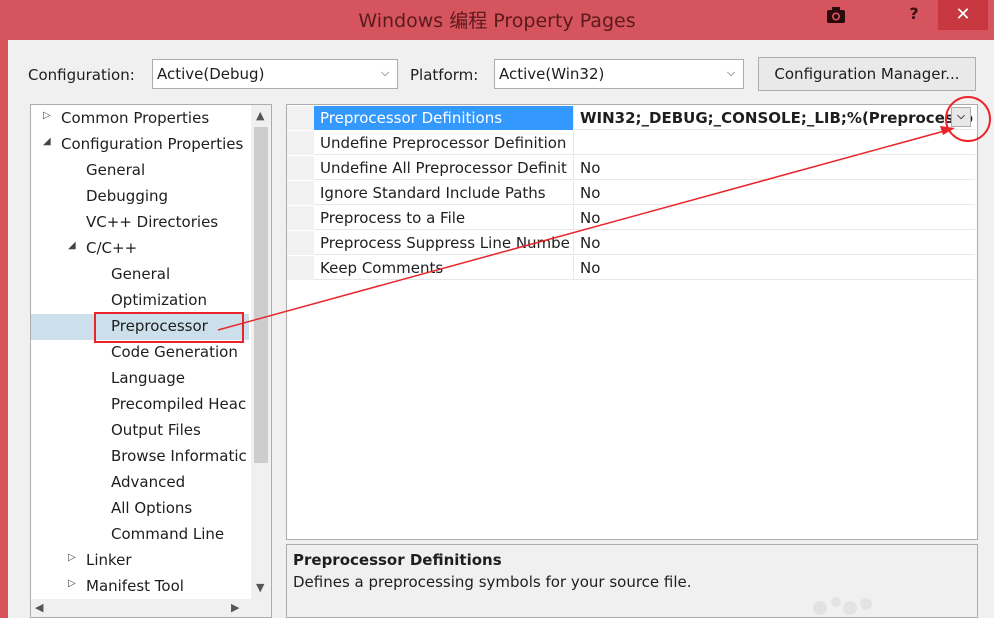 The image size is (994, 618). I want to click on tree-item: Code Generation, so click(141, 353).